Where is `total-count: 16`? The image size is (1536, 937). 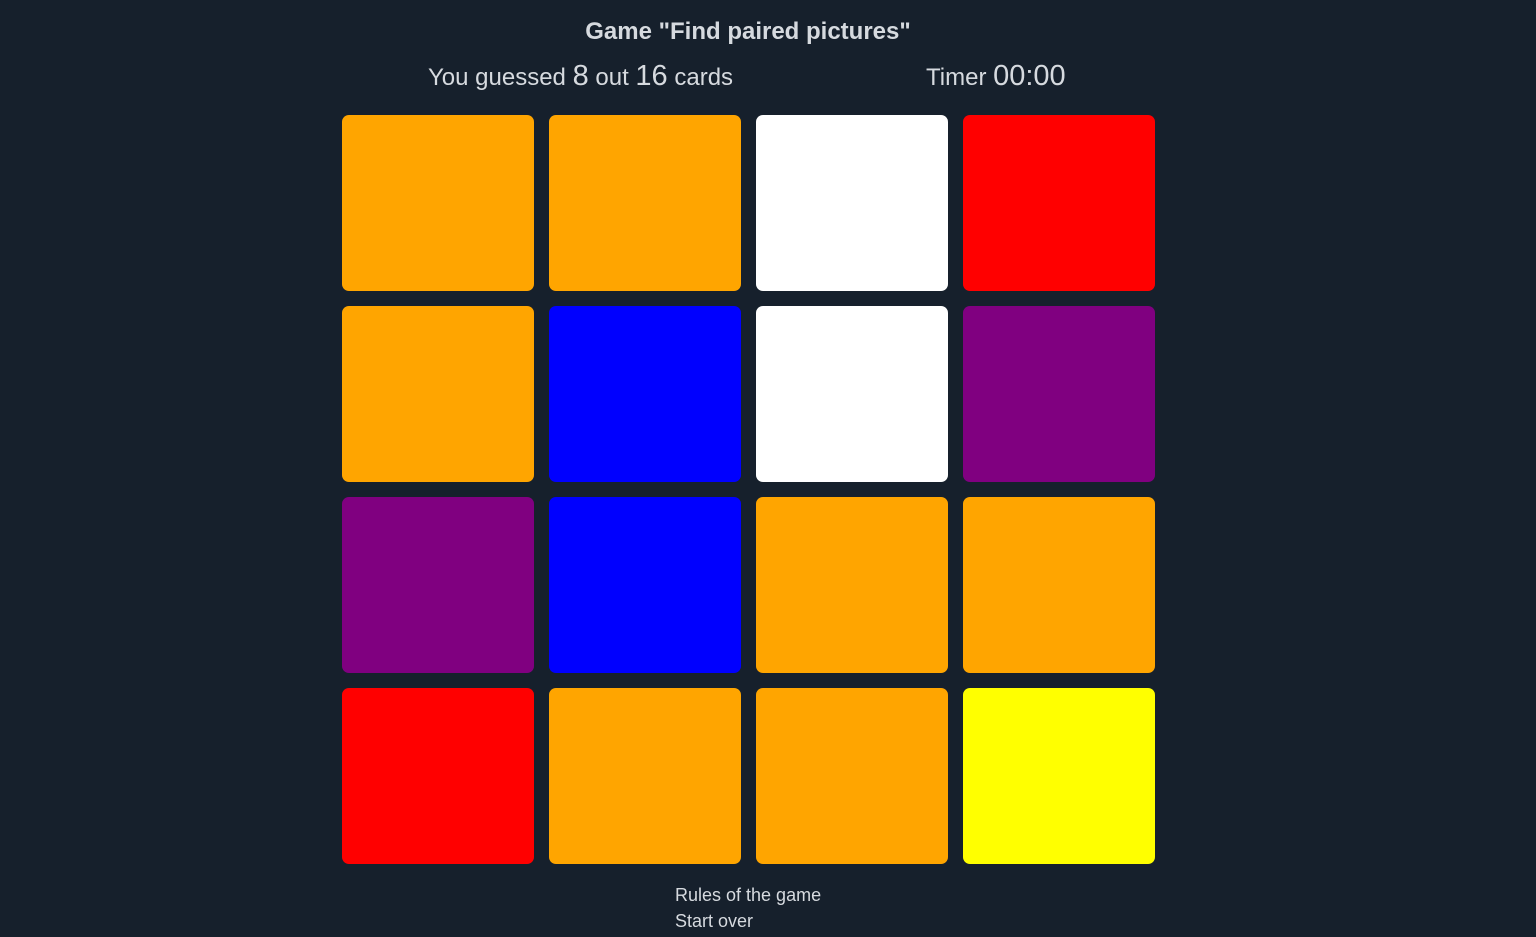 total-count: 16 is located at coordinates (651, 76).